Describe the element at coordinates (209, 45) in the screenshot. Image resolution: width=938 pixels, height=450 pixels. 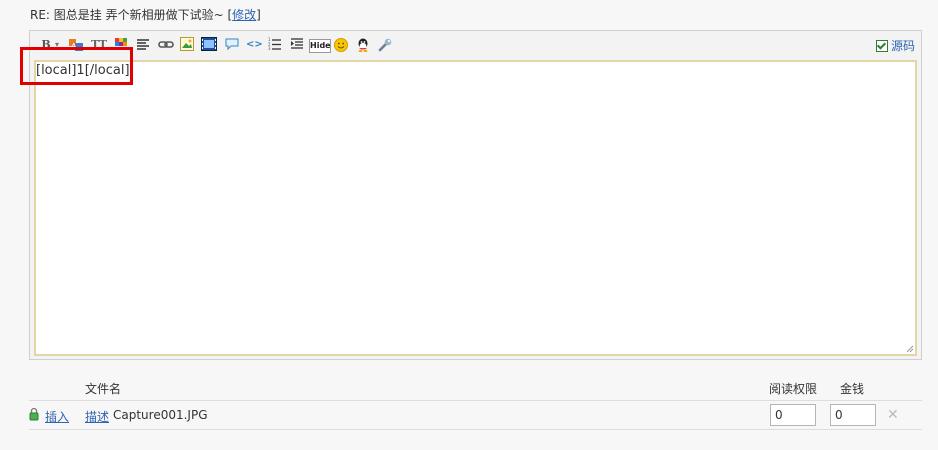
I see `media-icon` at that location.